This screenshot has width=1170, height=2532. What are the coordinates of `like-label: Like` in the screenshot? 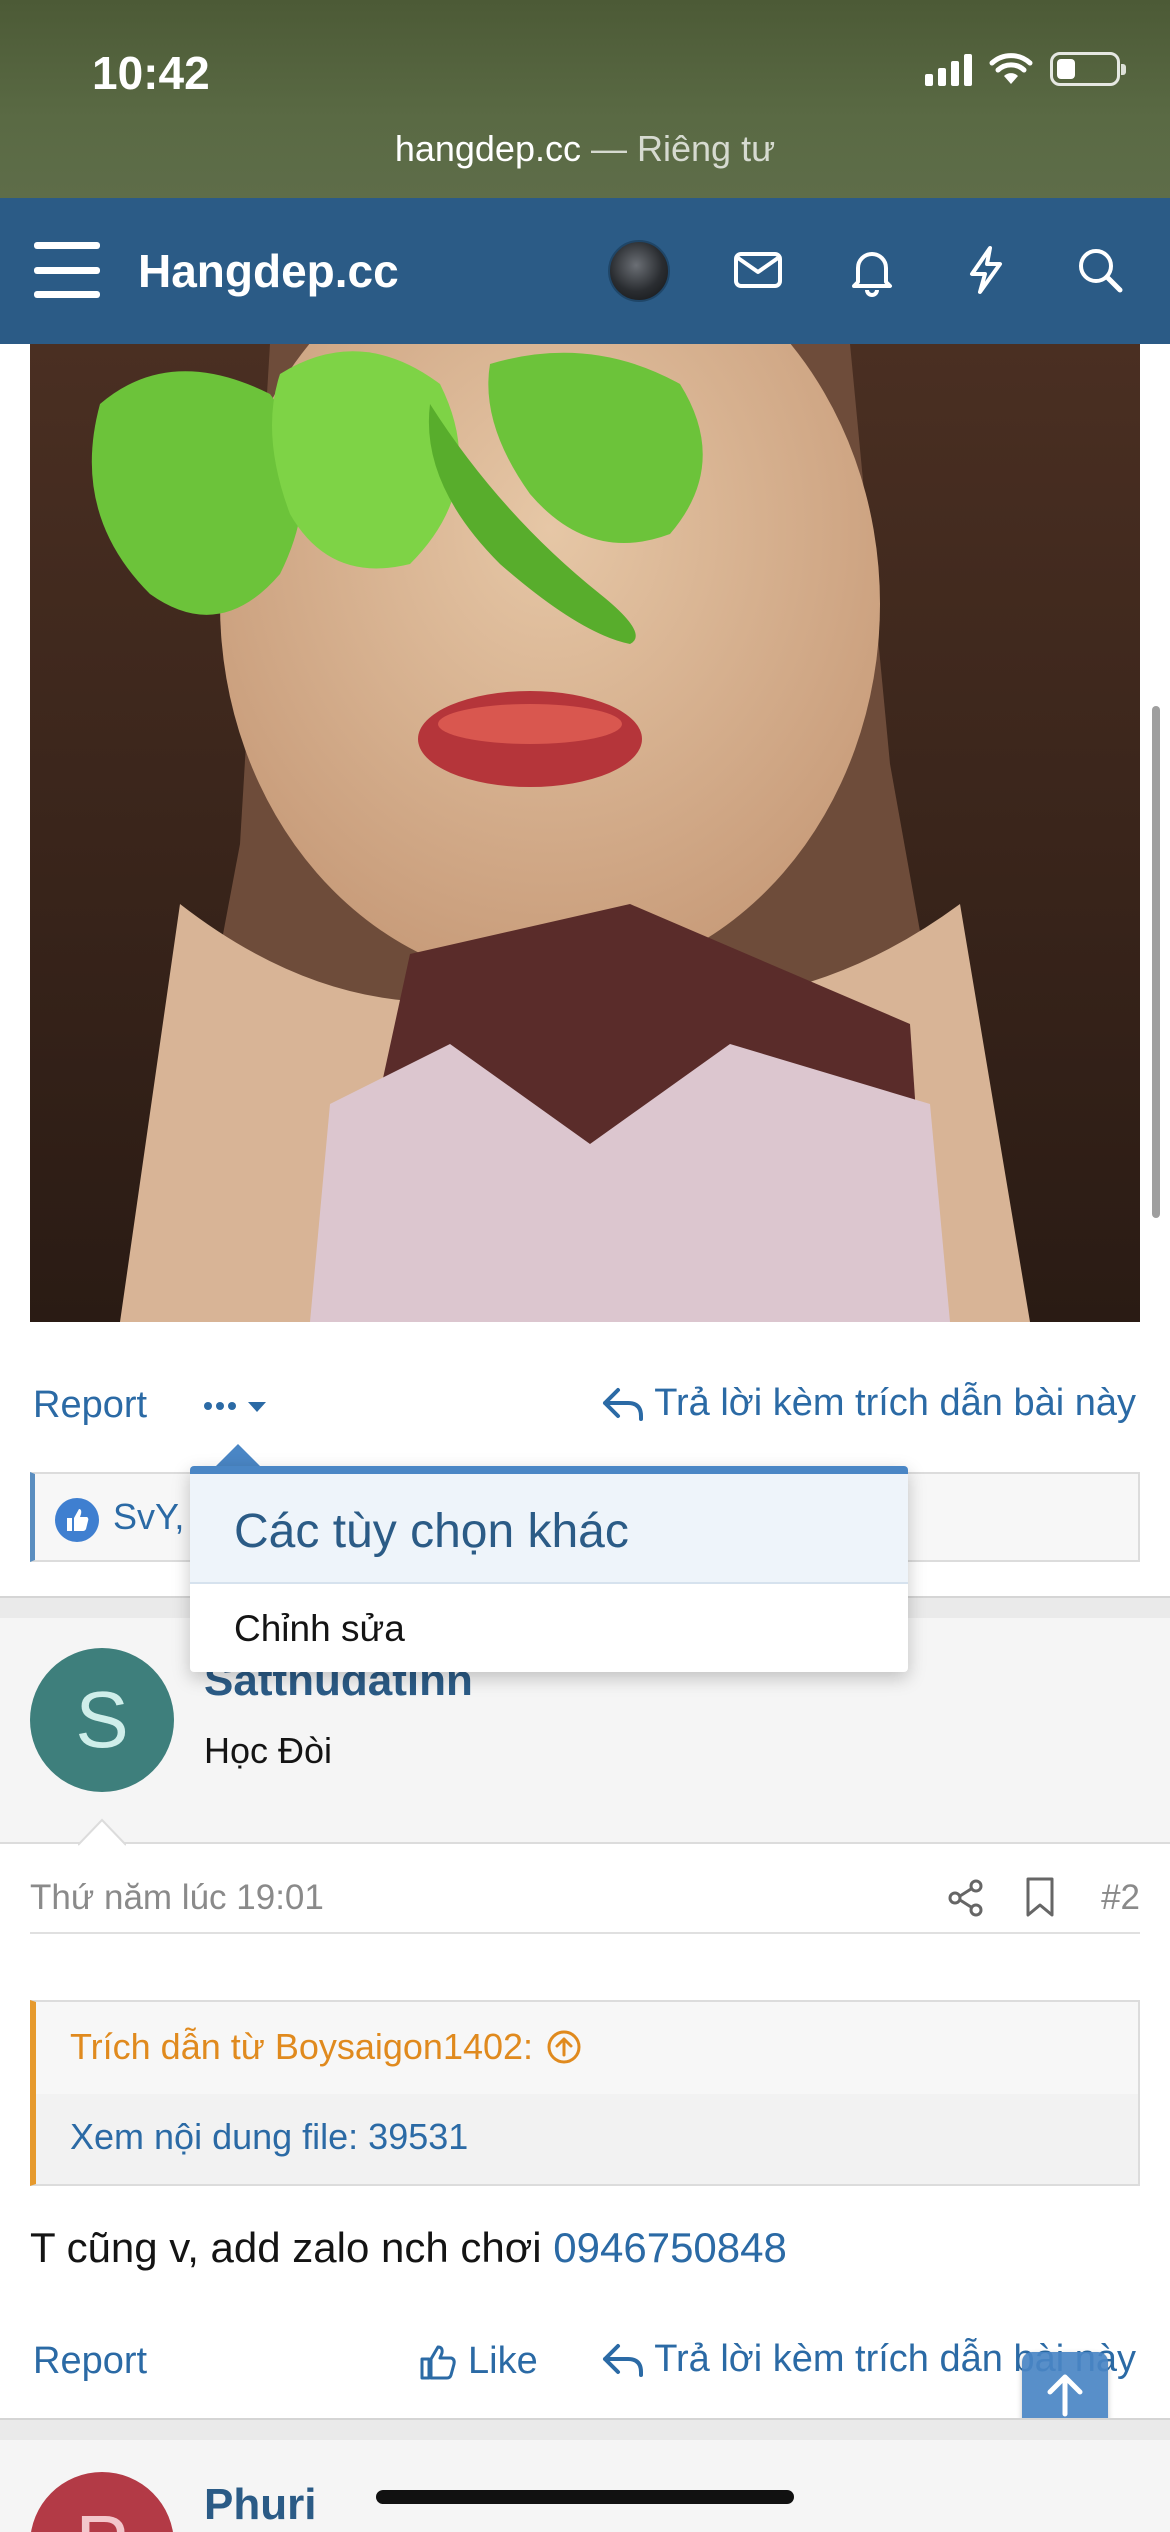 It's located at (503, 2361).